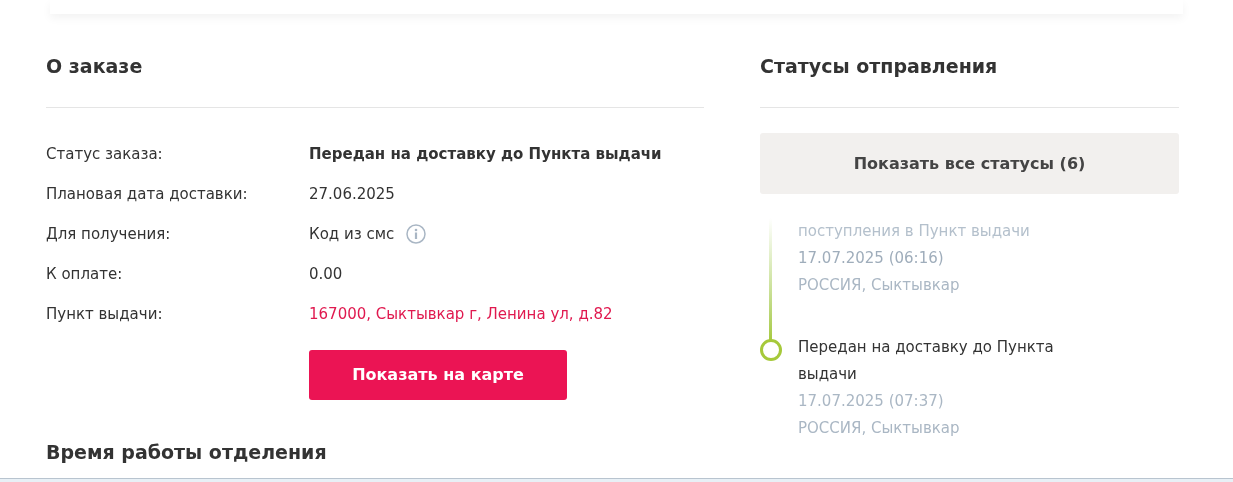  Describe the element at coordinates (326, 274) in the screenshot. I see `field-value: 0.00` at that location.